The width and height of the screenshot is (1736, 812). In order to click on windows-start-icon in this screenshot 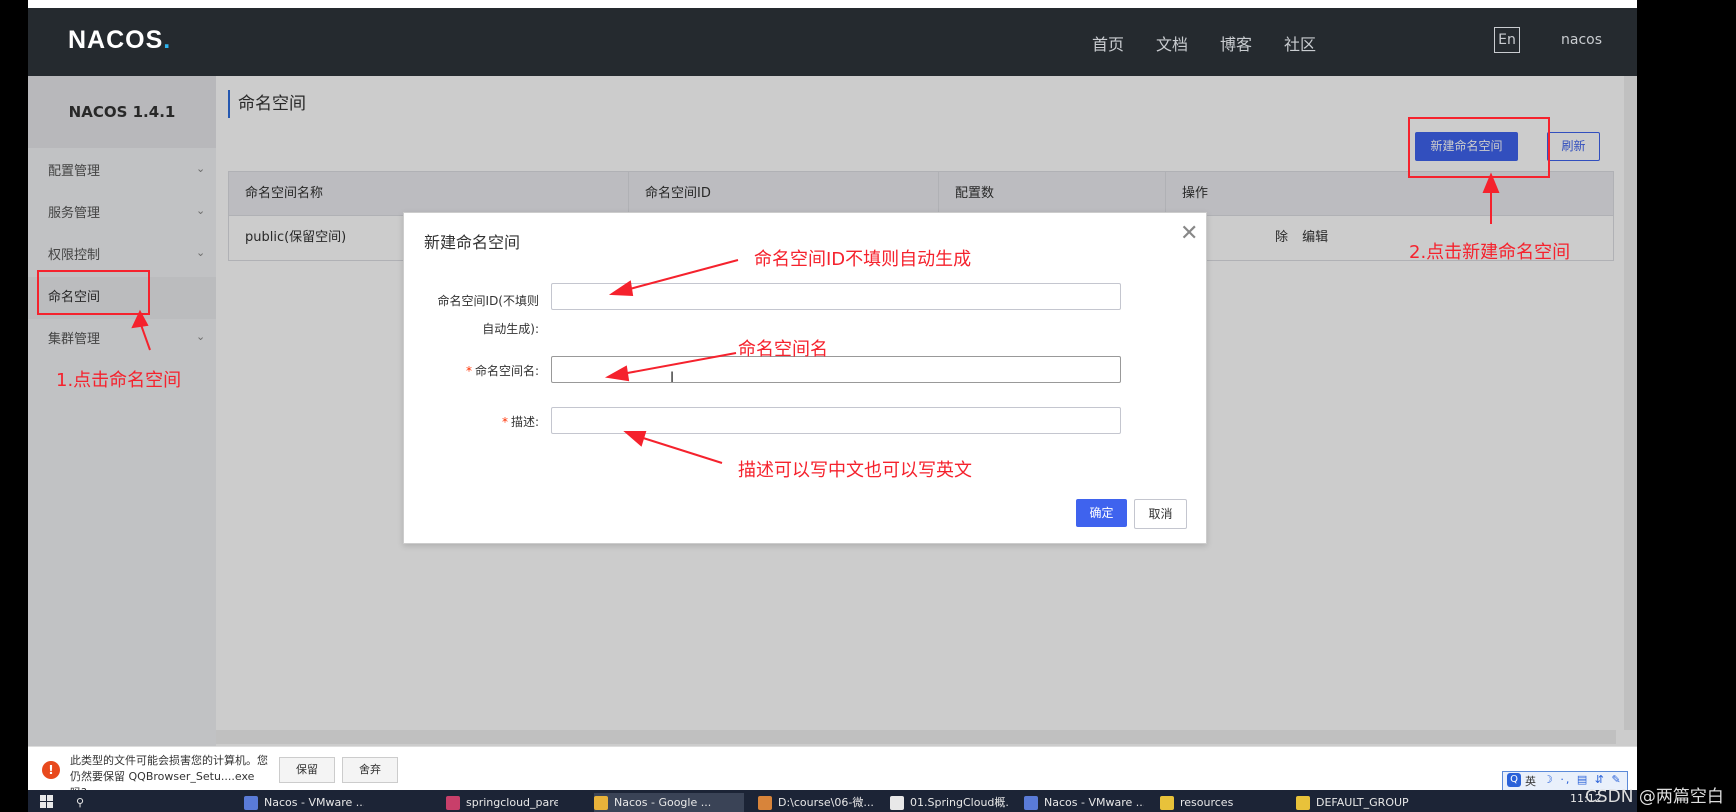, I will do `click(47, 802)`.